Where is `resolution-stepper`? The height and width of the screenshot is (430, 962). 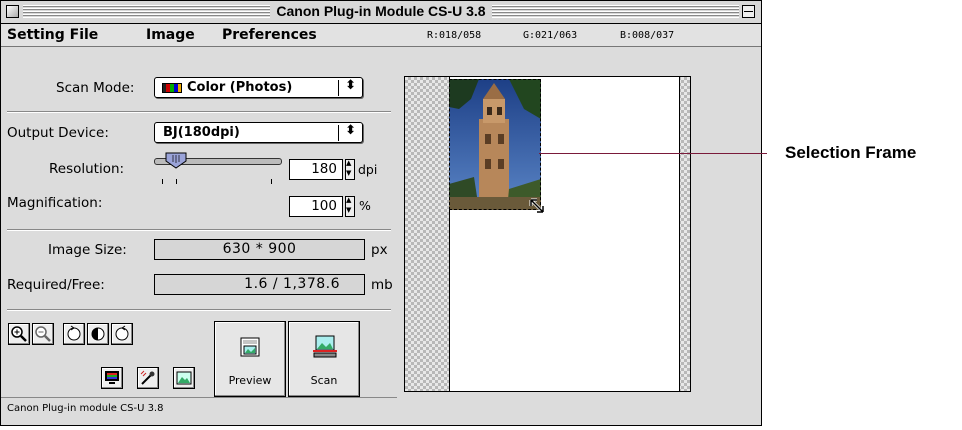
resolution-stepper is located at coordinates (350, 169).